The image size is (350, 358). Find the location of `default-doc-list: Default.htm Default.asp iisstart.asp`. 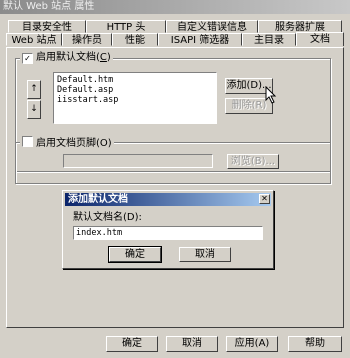

default-doc-list: Default.htm Default.asp iisstart.asp is located at coordinates (135, 98).